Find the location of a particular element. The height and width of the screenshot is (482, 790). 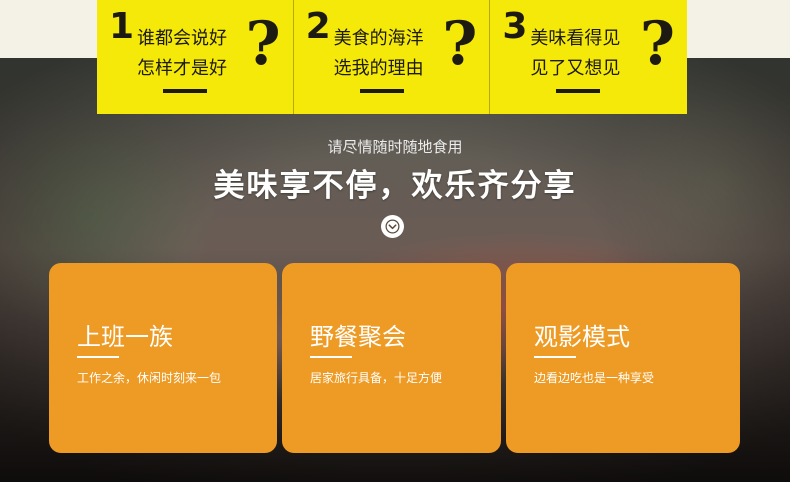

hero-headline: 美味享不停，欢乐齐分享 is located at coordinates (395, 186).